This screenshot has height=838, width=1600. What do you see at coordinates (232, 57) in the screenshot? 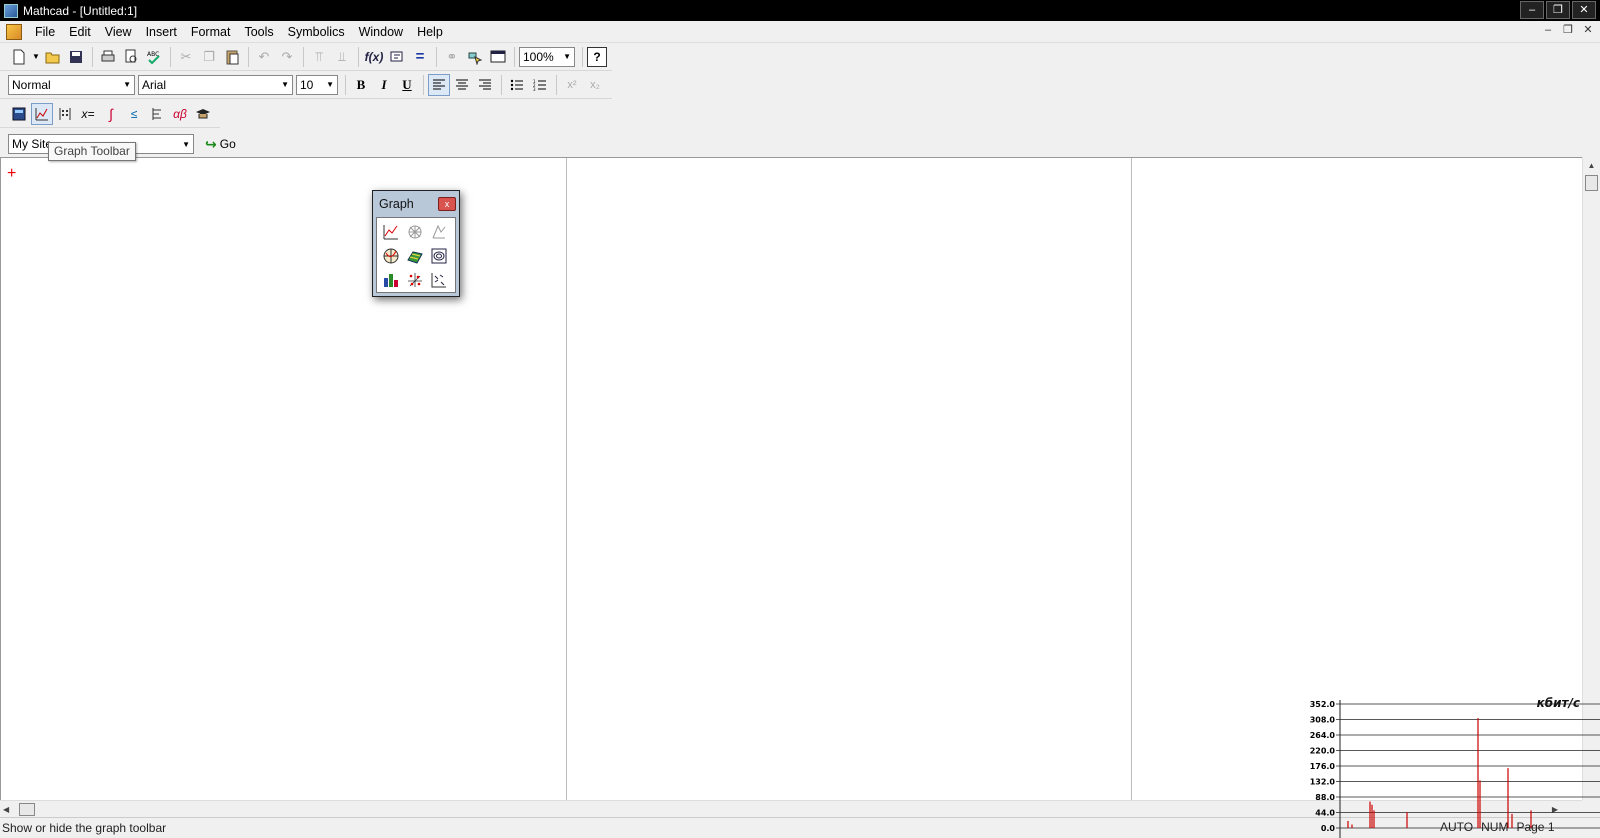
I see `paste-icon` at bounding box center [232, 57].